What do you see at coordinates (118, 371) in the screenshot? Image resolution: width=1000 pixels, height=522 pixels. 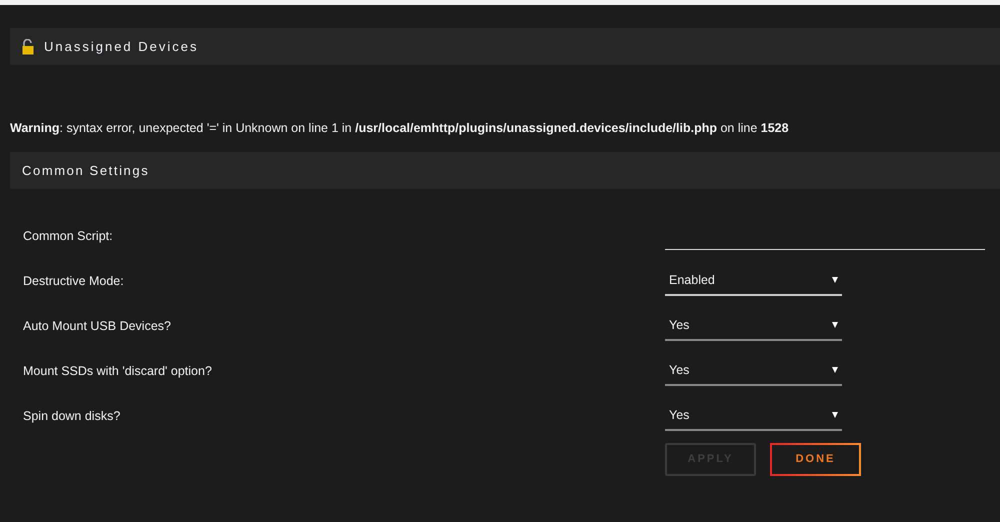 I see `setting-label: Mount SSDs with 'discard' option?` at bounding box center [118, 371].